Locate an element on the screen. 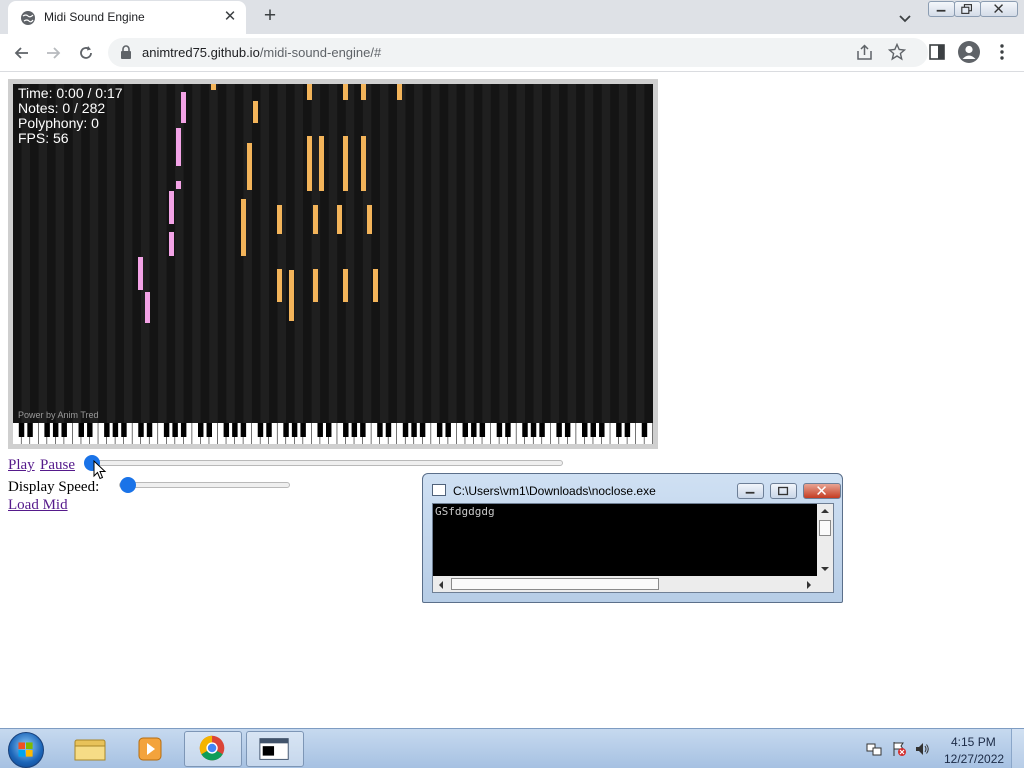 The height and width of the screenshot is (768, 1024). scroll-right-arrow-icon is located at coordinates (809, 585).